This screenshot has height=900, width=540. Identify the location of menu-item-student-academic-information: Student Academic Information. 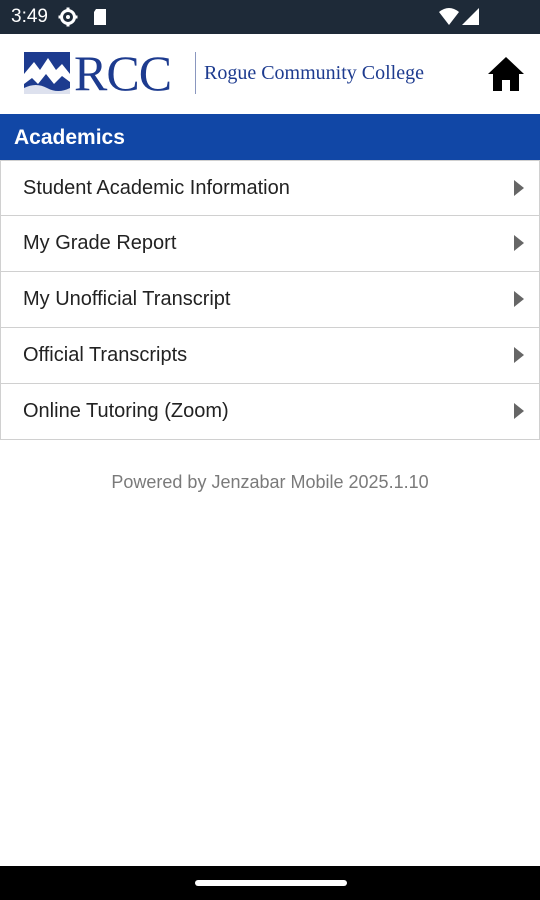
(270, 188).